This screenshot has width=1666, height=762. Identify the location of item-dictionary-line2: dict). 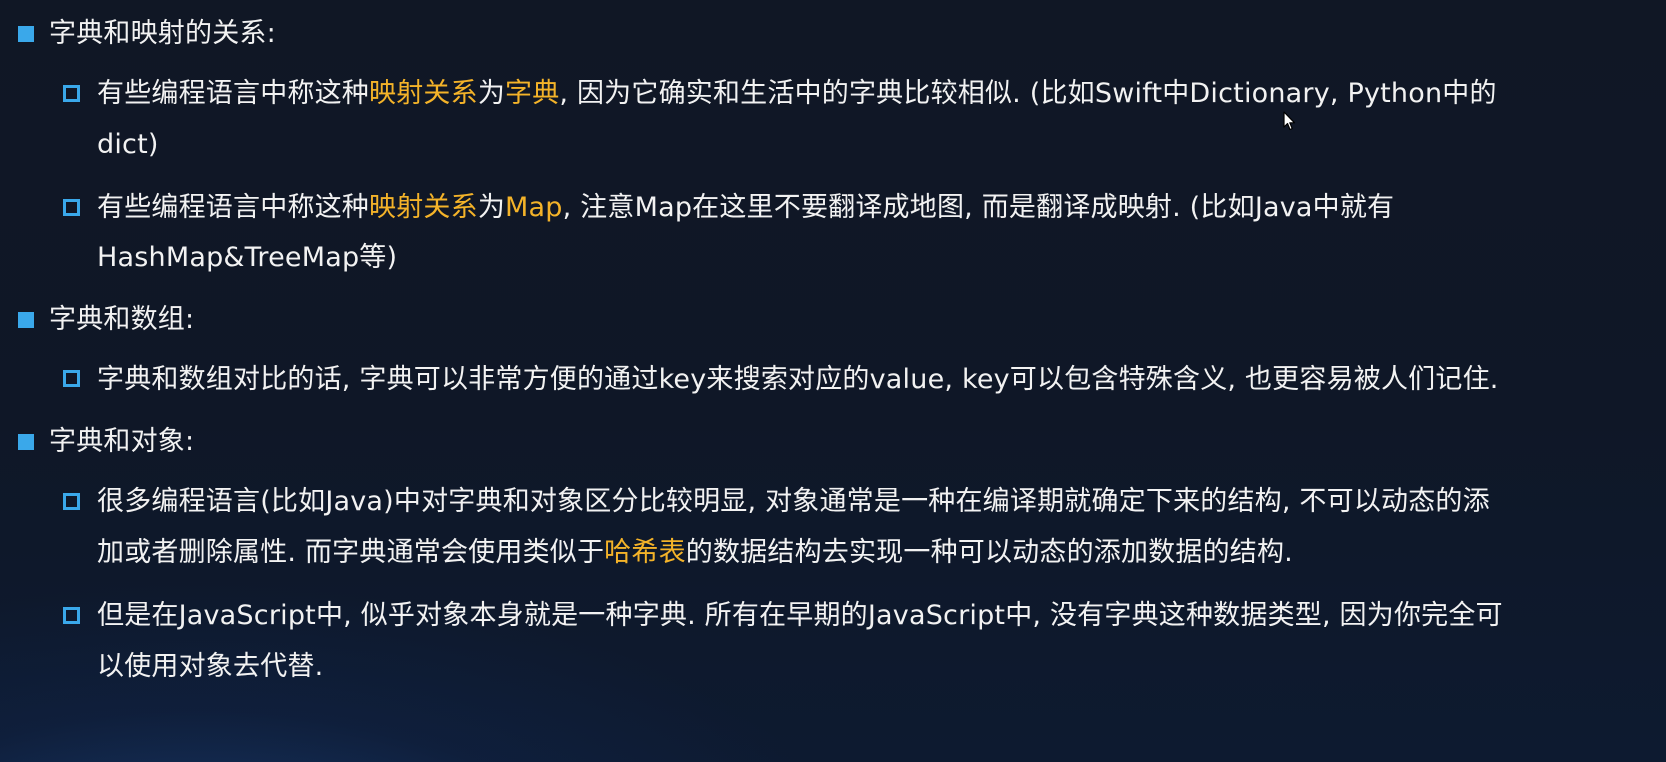
(128, 144).